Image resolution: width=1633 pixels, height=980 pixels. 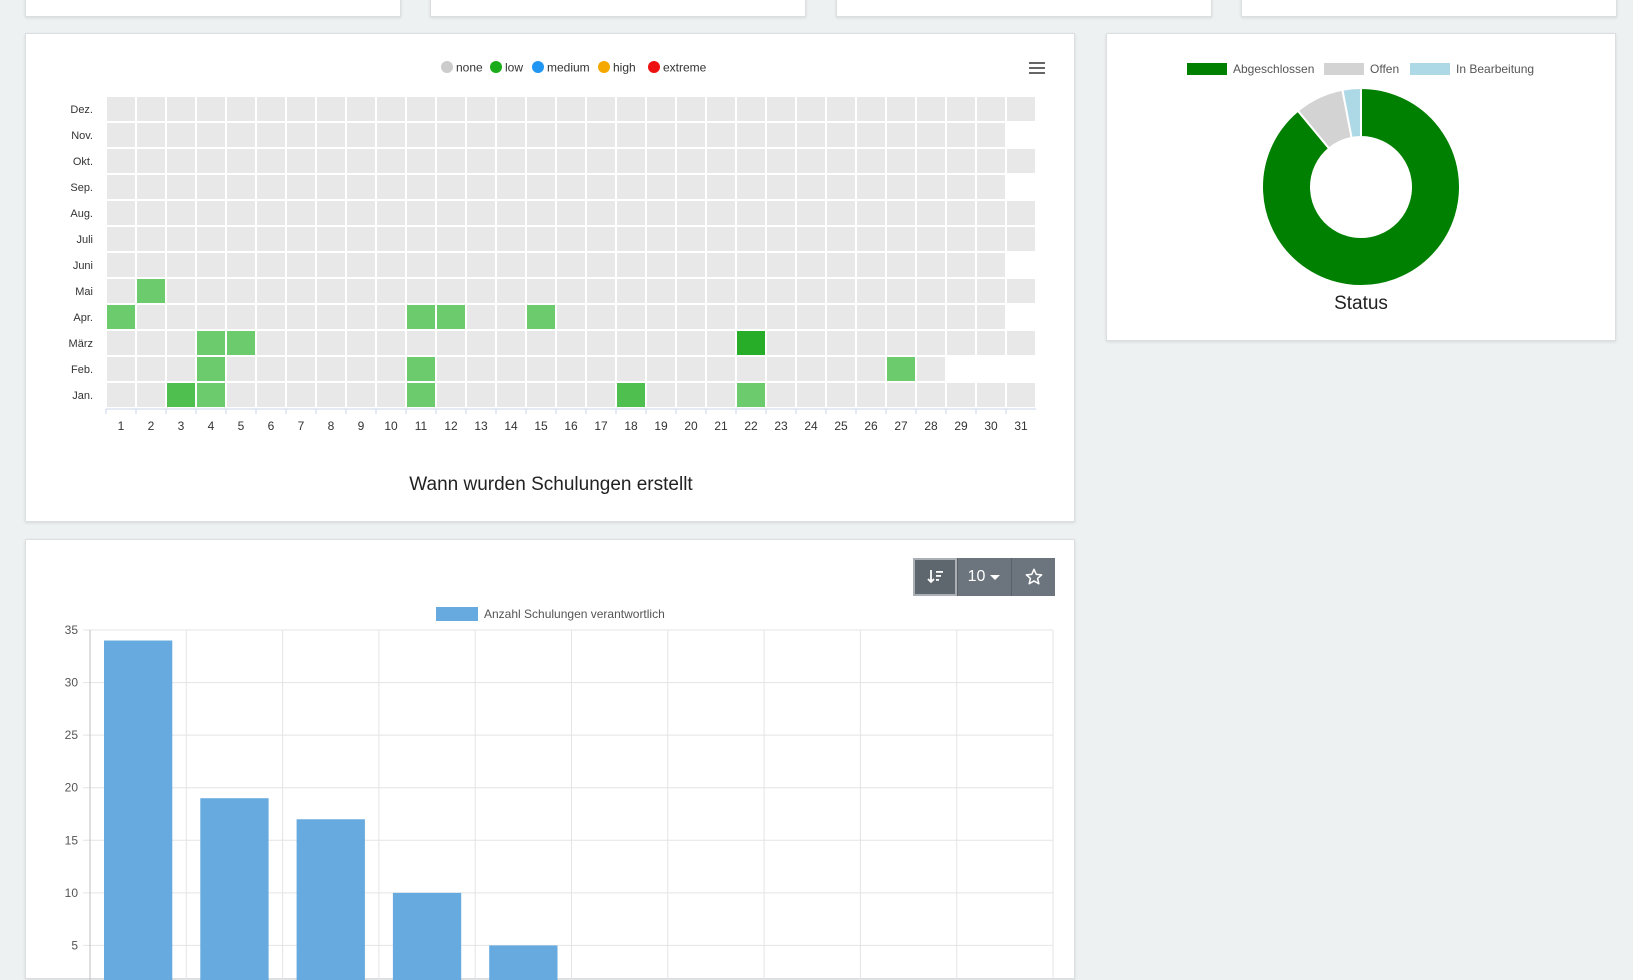 I want to click on legend-item-low: low, so click(x=506, y=68).